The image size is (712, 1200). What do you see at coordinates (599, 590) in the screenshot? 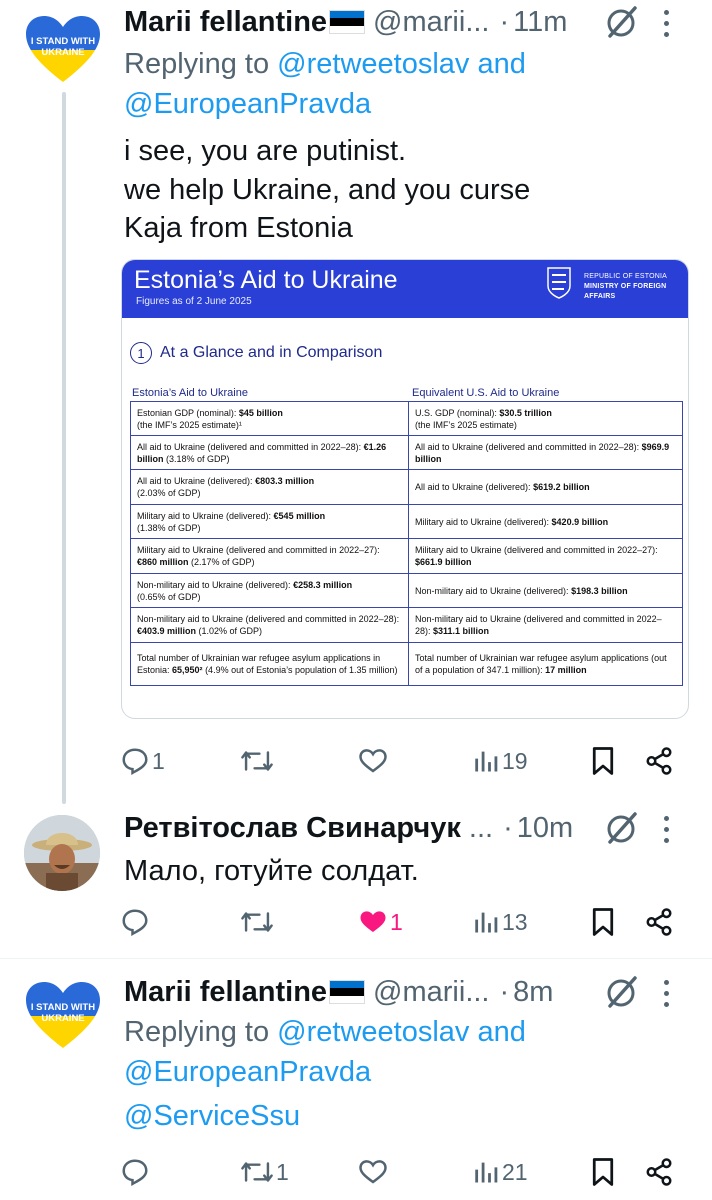
I see `cell-value: $198.3 billion` at bounding box center [599, 590].